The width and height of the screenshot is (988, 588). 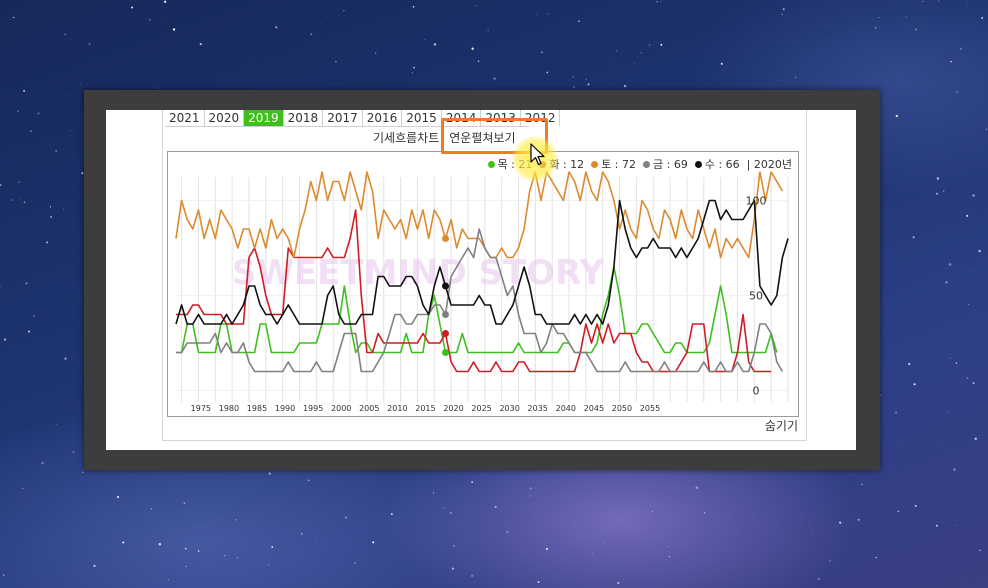 I want to click on x-tick-label: 2050, so click(x=622, y=408).